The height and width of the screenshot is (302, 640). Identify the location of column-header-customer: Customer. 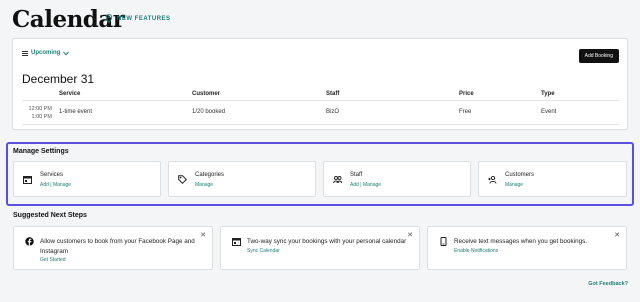
(206, 94).